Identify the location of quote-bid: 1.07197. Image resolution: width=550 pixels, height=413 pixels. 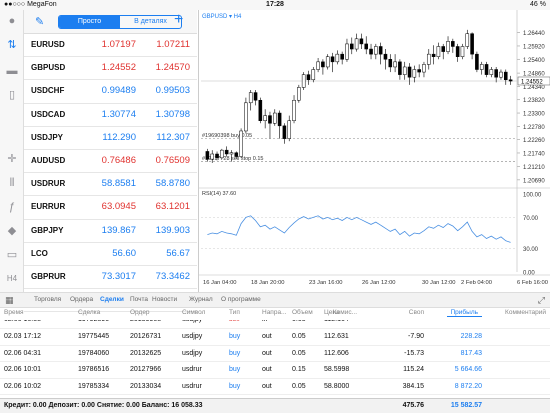
(112, 44).